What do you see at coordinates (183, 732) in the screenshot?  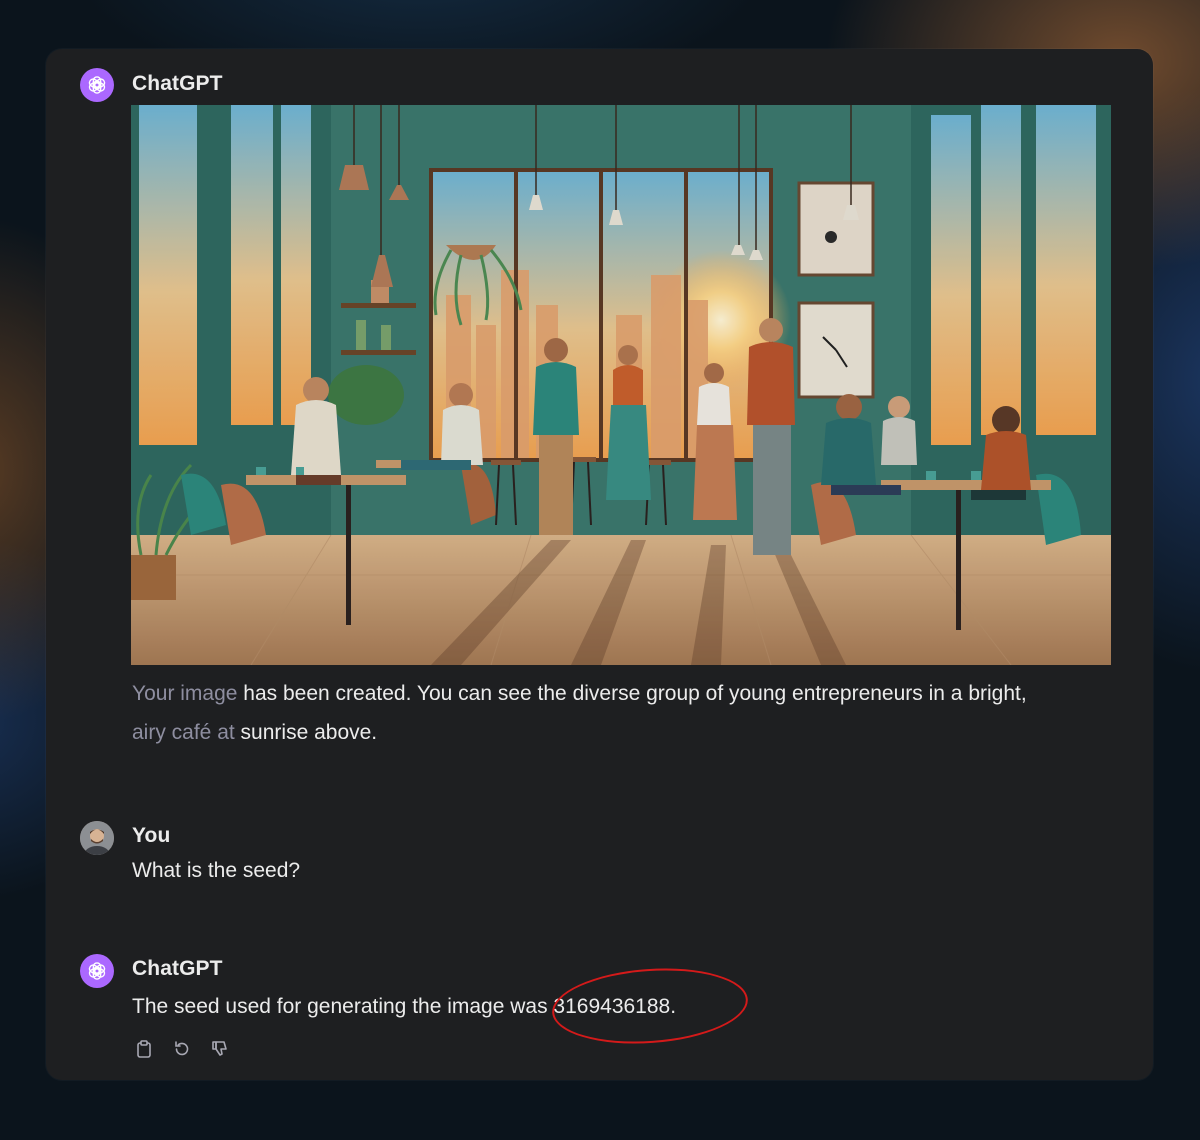 I see `faded-text: airy café at` at bounding box center [183, 732].